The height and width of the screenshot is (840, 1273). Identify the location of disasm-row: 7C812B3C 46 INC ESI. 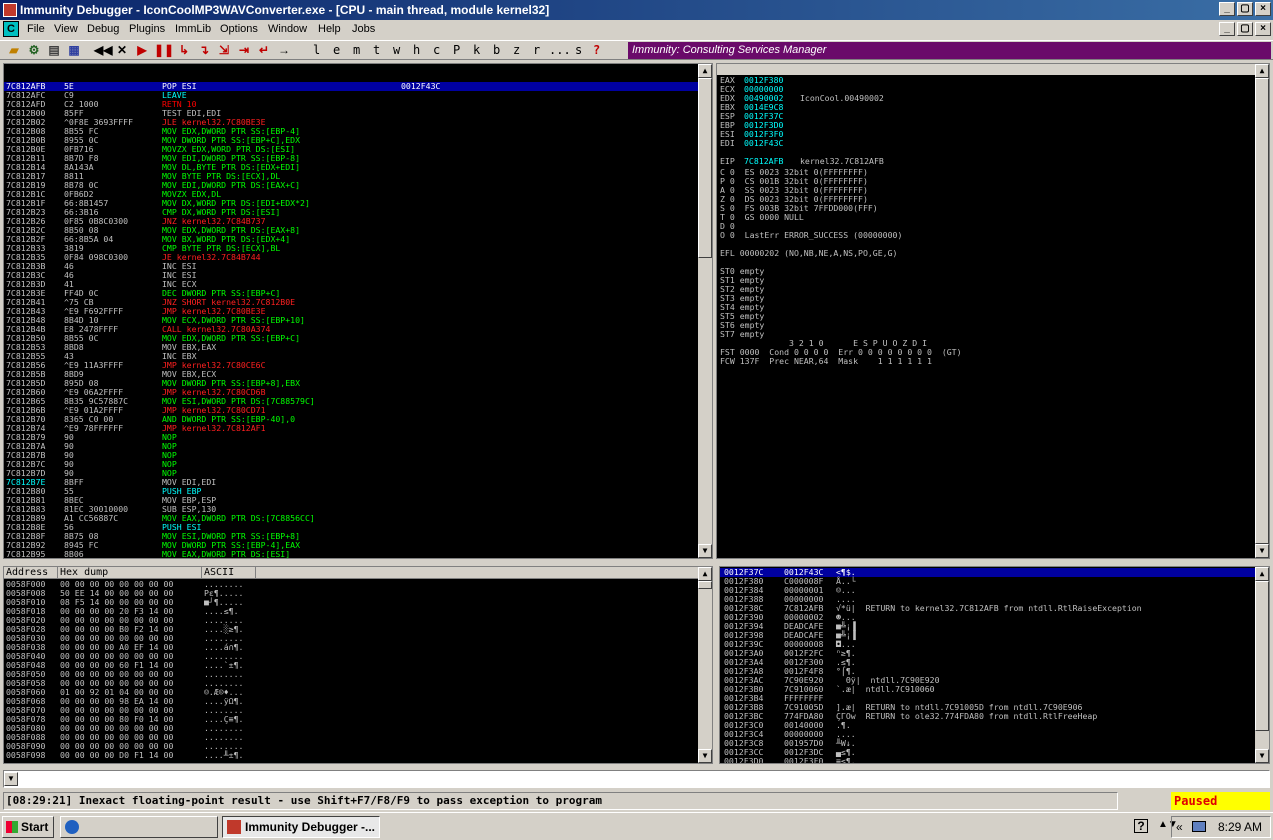
(351, 275).